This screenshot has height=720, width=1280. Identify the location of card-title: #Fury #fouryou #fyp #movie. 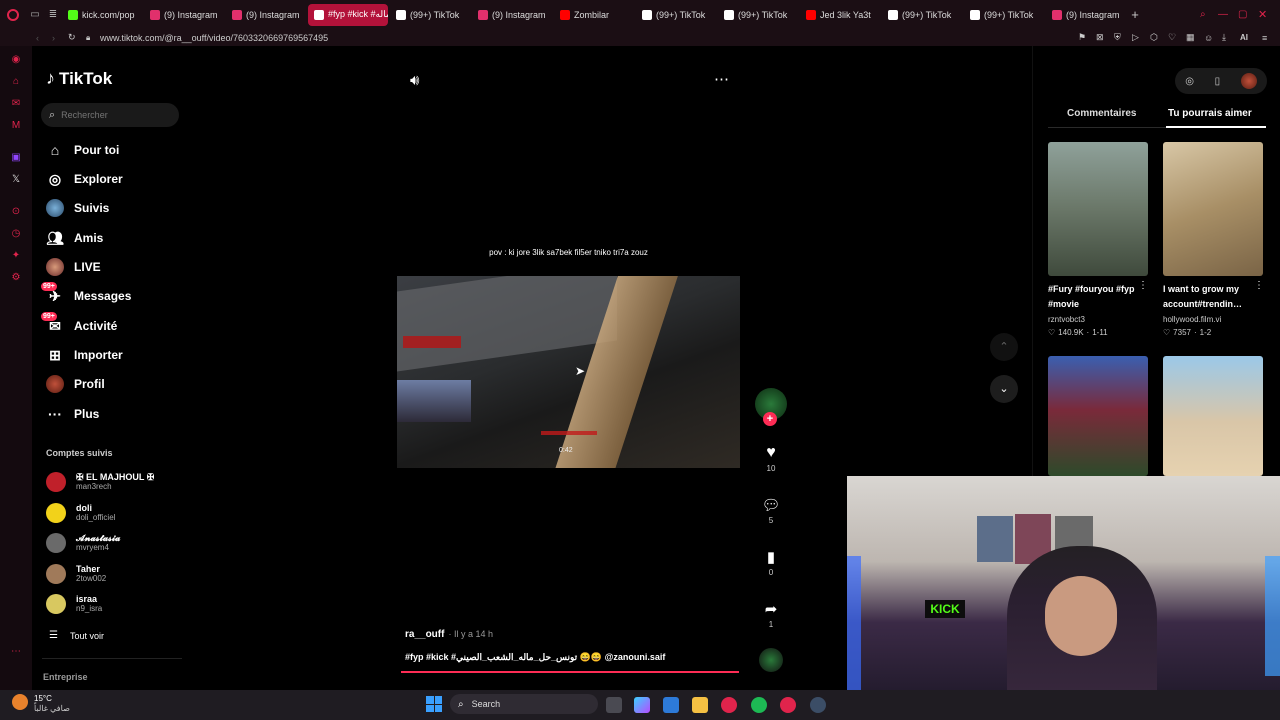
(1093, 297).